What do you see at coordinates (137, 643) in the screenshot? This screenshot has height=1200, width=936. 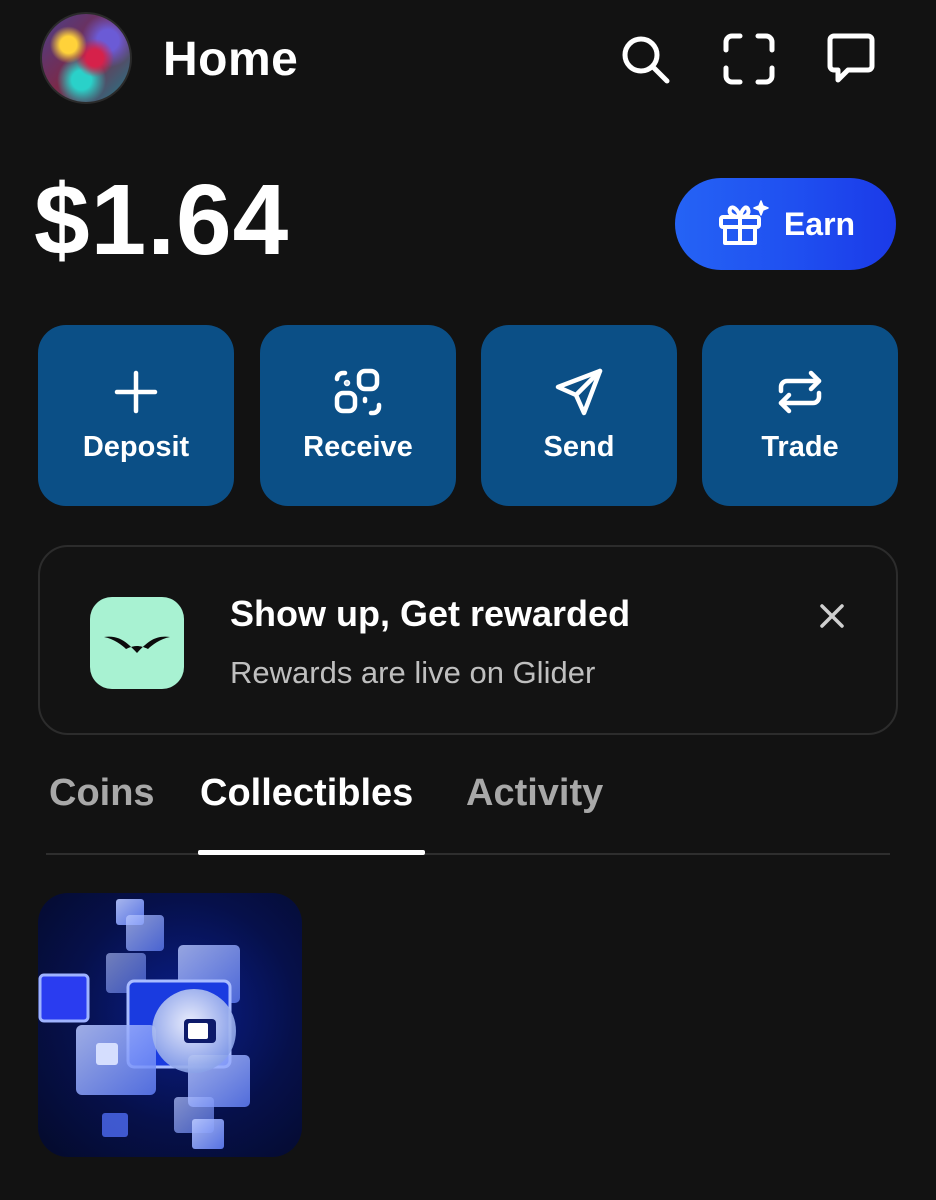 I see `glider-logo` at bounding box center [137, 643].